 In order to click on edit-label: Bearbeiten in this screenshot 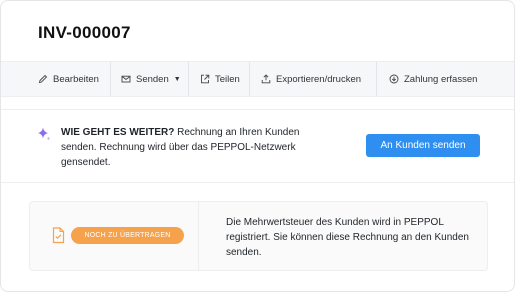, I will do `click(76, 79)`.